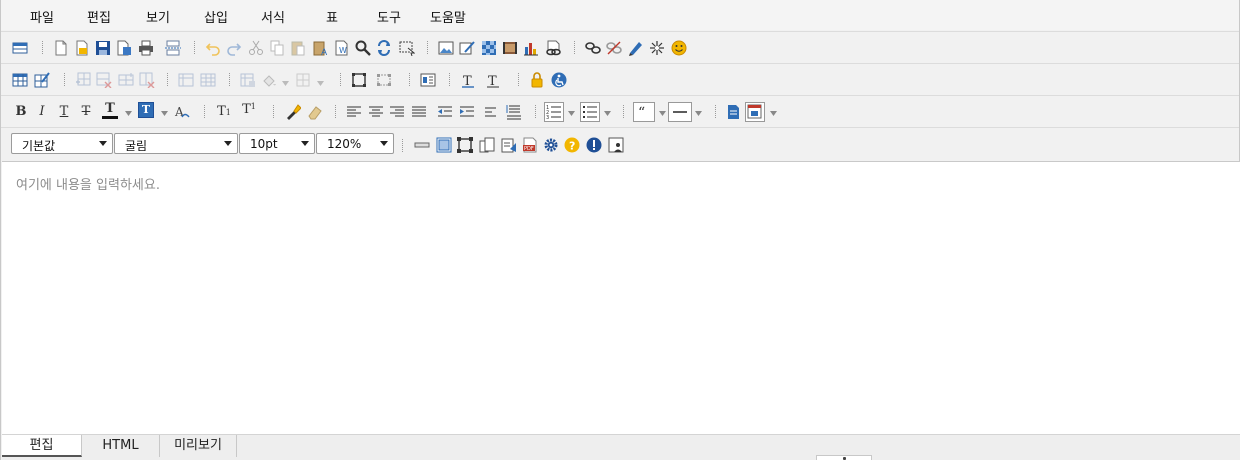 The image size is (1240, 460). Describe the element at coordinates (198, 446) in the screenshot. I see `tab-preview: 미리보기` at that location.